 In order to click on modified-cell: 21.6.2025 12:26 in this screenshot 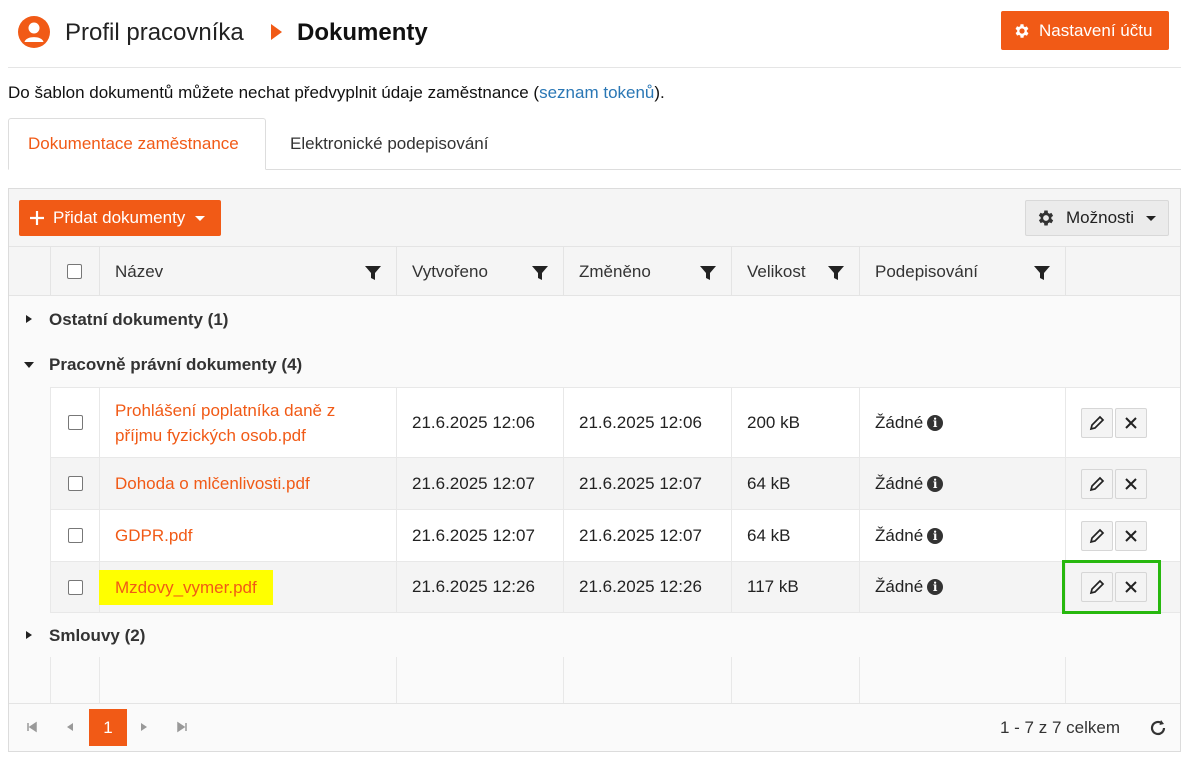, I will do `click(647, 587)`.